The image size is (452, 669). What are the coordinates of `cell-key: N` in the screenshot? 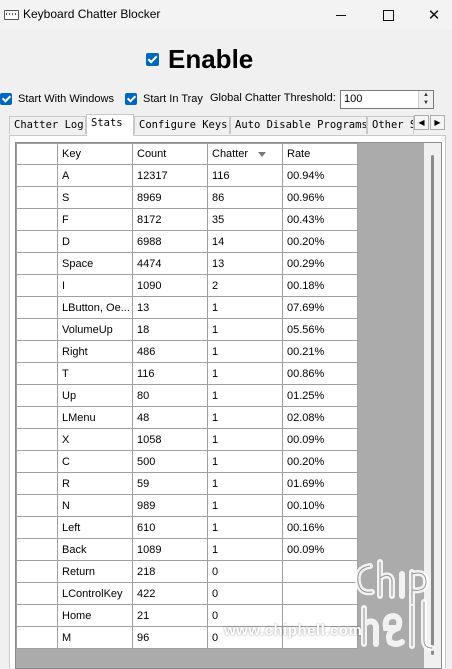 It's located at (95, 505).